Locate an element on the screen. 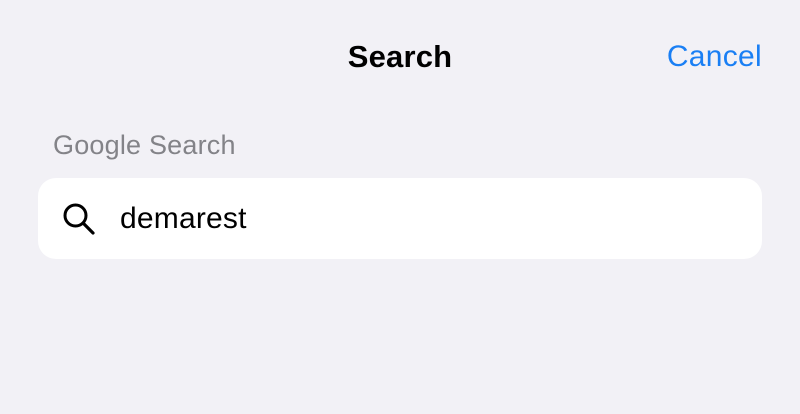 Image resolution: width=800 pixels, height=414 pixels. section-header: Google Search is located at coordinates (144, 145).